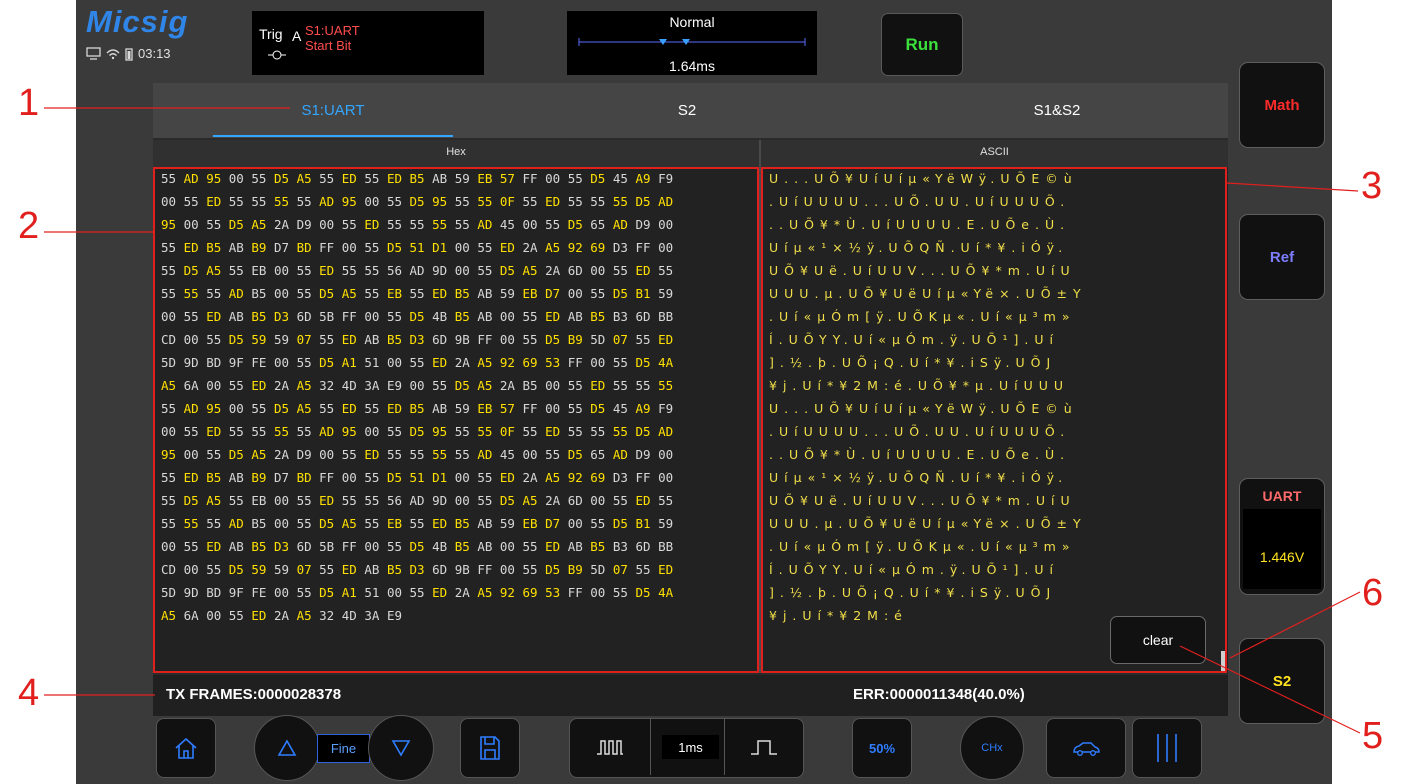 This screenshot has width=1404, height=784. Describe the element at coordinates (922, 546) in the screenshot. I see `ascii-row: .Uí«µÓm[ÿ.UÕKµ«.Uí«µ³m»` at that location.